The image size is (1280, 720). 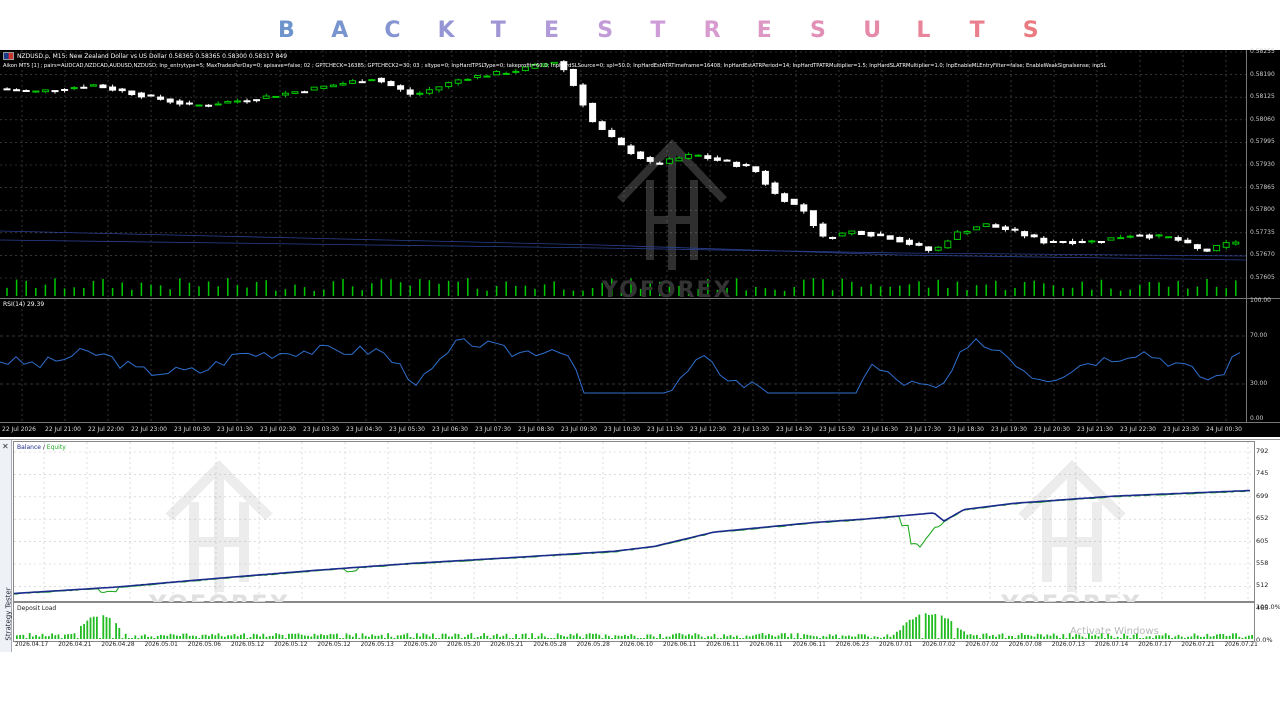 What do you see at coordinates (321, 429) in the screenshot?
I see `time-tick-label: 23 Jul 03:30` at bounding box center [321, 429].